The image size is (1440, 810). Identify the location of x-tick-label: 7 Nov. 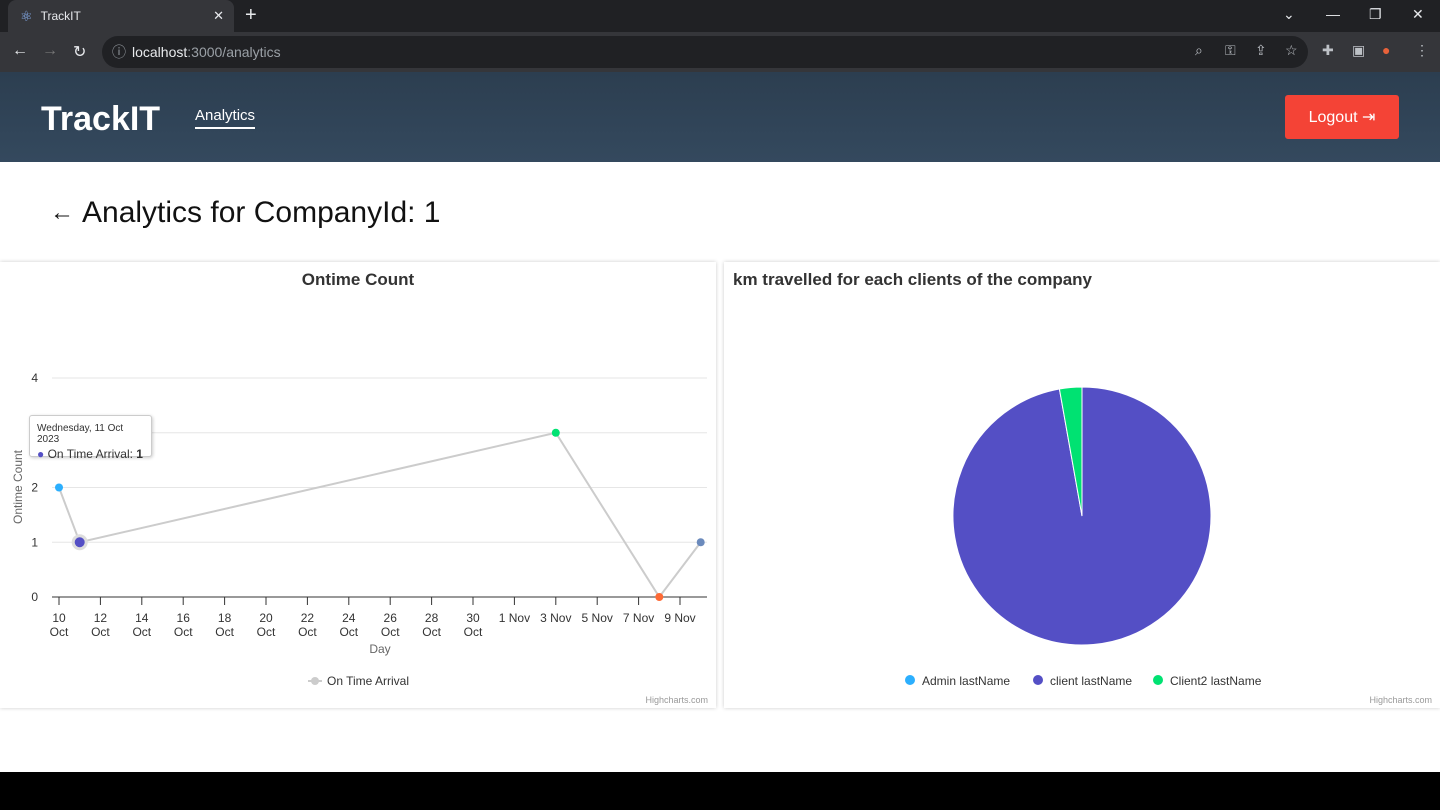
(638, 618).